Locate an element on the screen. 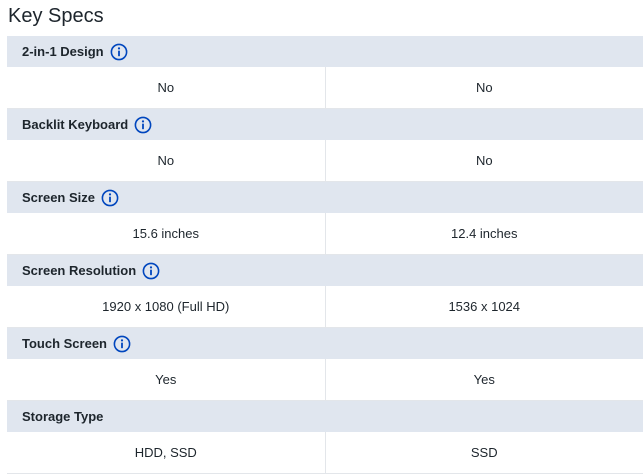 The height and width of the screenshot is (475, 643). spec-label: Backlit Keyboard is located at coordinates (75, 124).